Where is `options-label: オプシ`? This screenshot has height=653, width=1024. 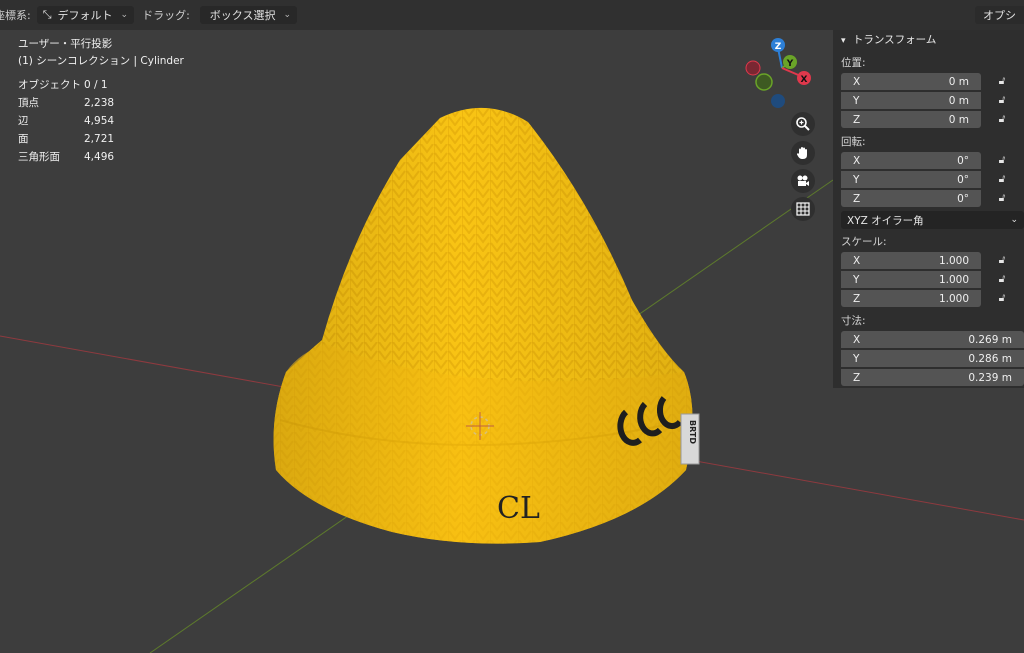
options-label: オプシ is located at coordinates (999, 15).